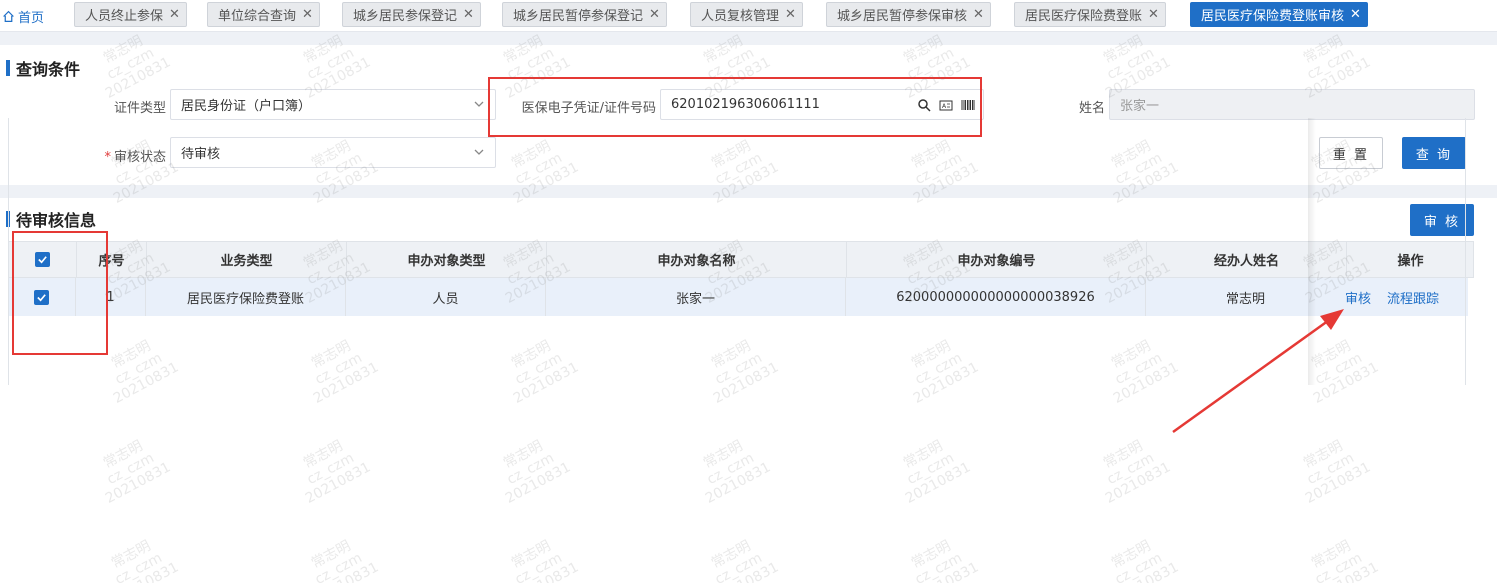  What do you see at coordinates (139, 108) in the screenshot?
I see `id-type-label: 证件类型` at bounding box center [139, 108].